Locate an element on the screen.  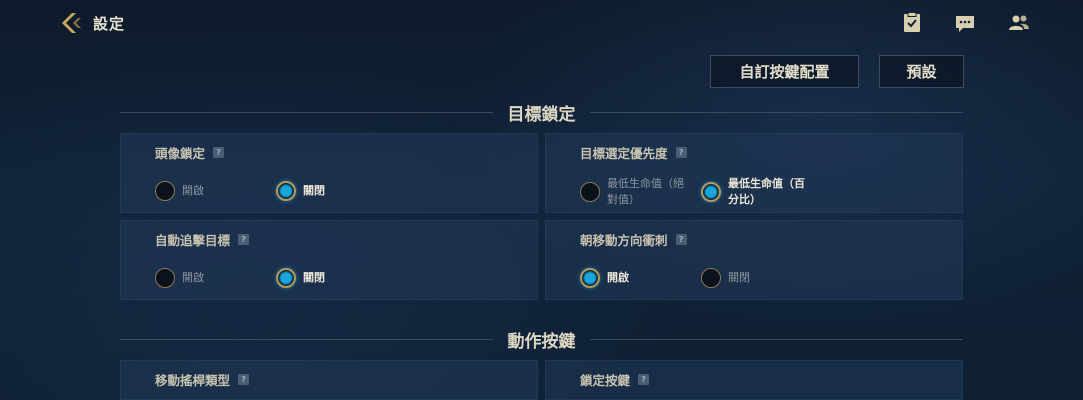
option-label-line: 最低生命值（絕 is located at coordinates (645, 183).